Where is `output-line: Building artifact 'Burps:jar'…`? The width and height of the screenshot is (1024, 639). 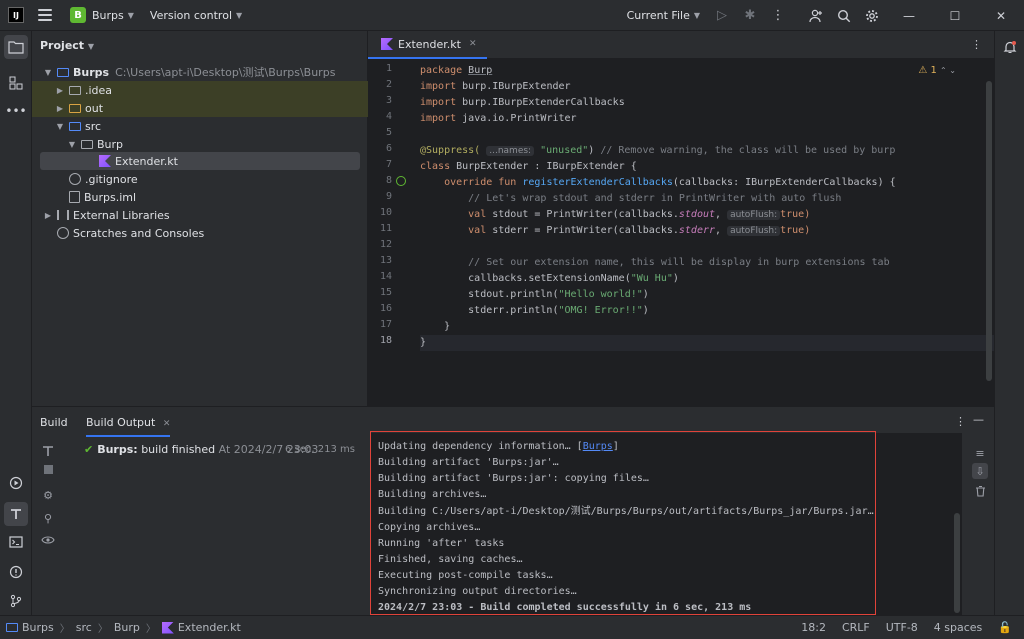 output-line: Building artifact 'Burps:jar'… is located at coordinates (468, 462).